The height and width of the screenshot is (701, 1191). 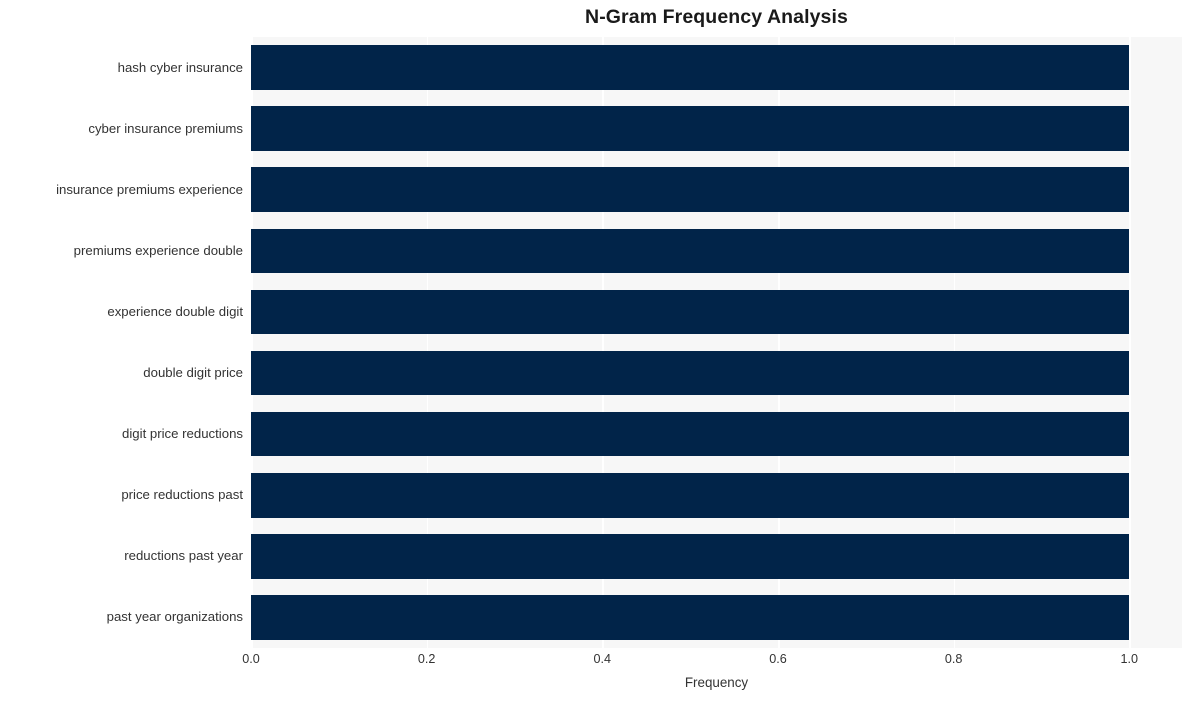 I want to click on y-axis-tick-label: reductions past year, so click(x=183, y=556).